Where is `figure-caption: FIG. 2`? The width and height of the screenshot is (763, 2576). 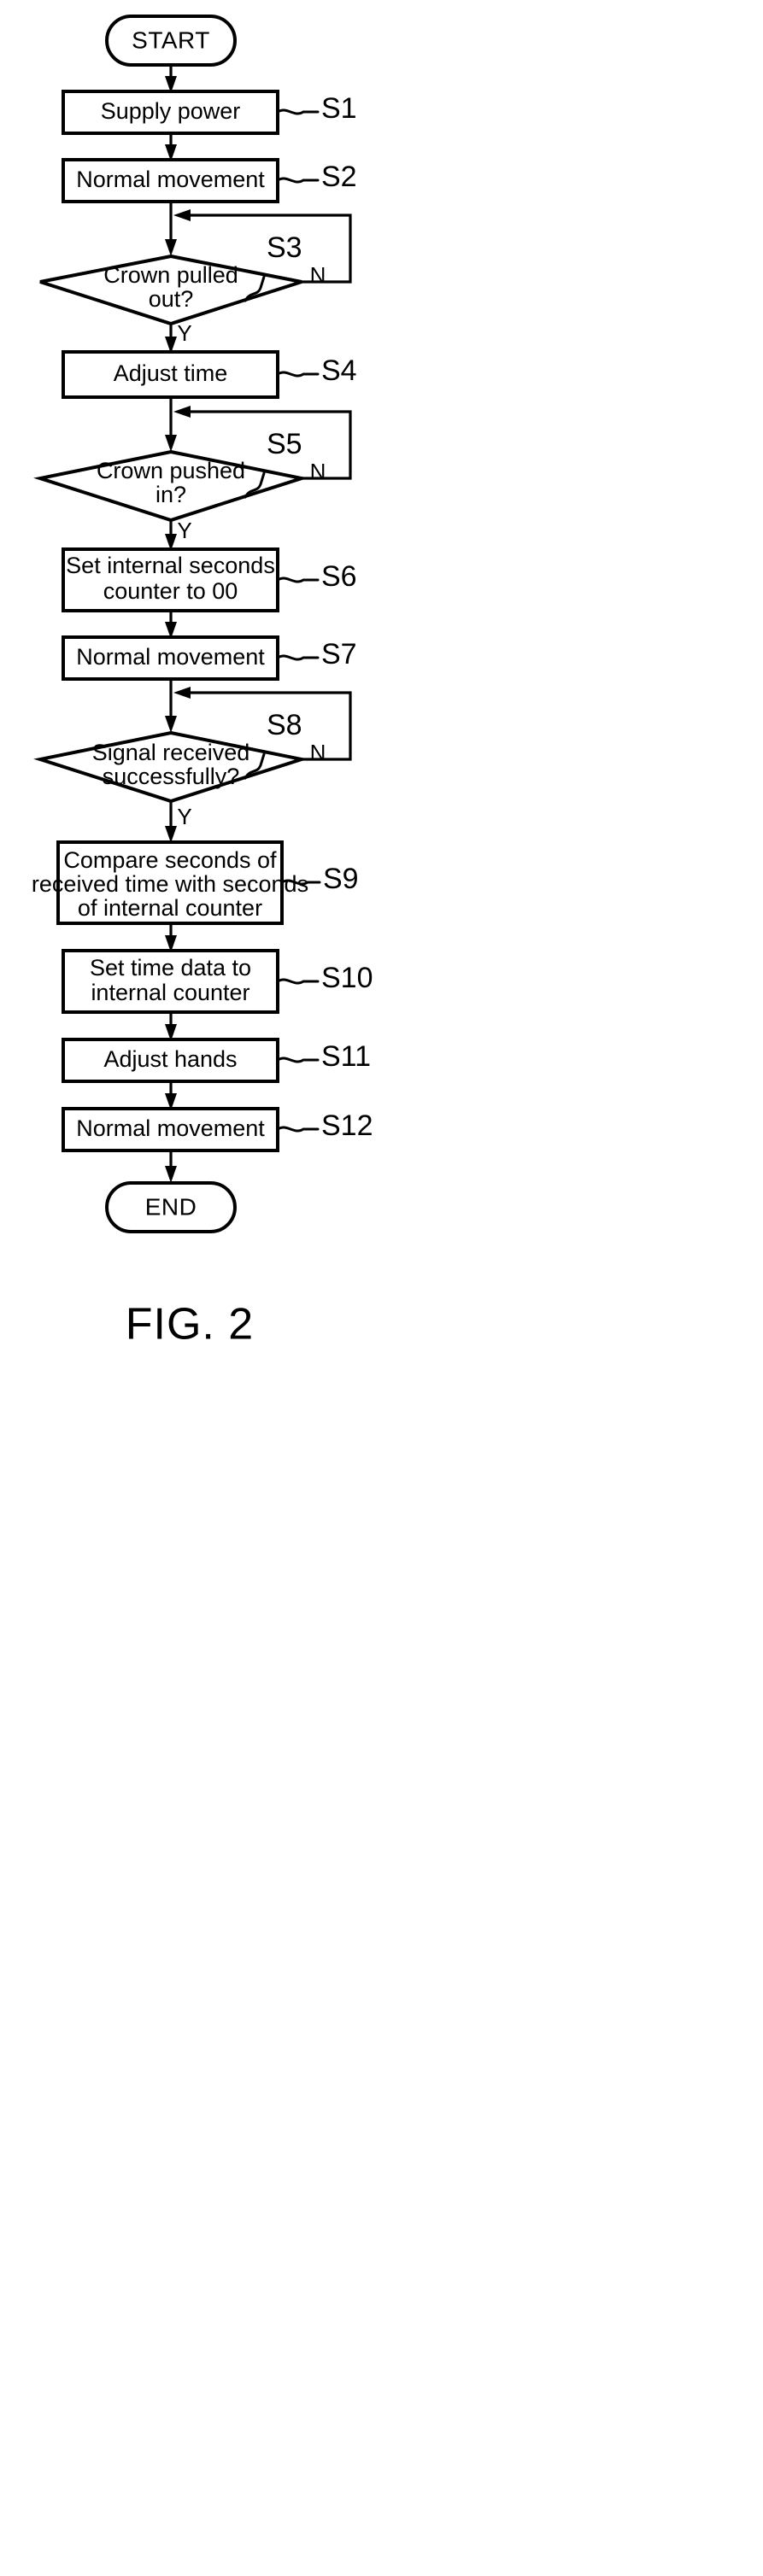
figure-caption: FIG. 2 is located at coordinates (190, 1324).